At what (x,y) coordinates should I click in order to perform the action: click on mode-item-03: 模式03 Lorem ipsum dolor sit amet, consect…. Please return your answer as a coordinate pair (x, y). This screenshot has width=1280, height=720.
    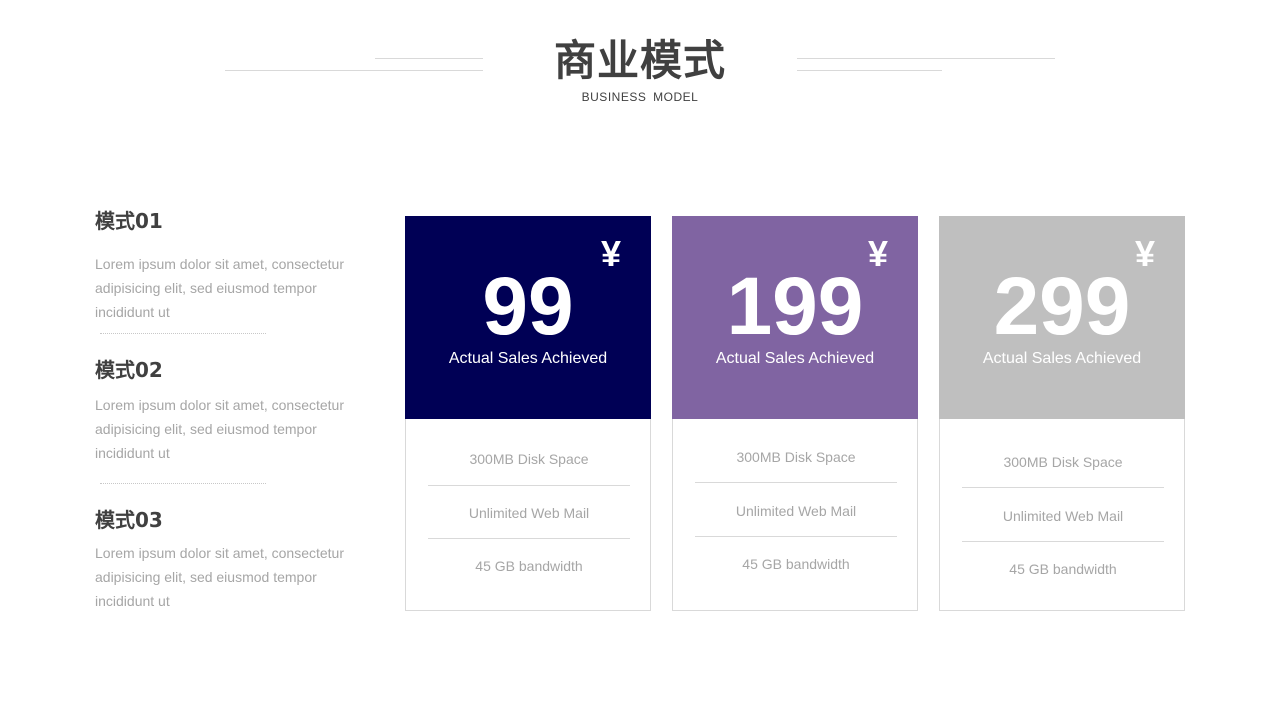
    Looking at the image, I should click on (230, 560).